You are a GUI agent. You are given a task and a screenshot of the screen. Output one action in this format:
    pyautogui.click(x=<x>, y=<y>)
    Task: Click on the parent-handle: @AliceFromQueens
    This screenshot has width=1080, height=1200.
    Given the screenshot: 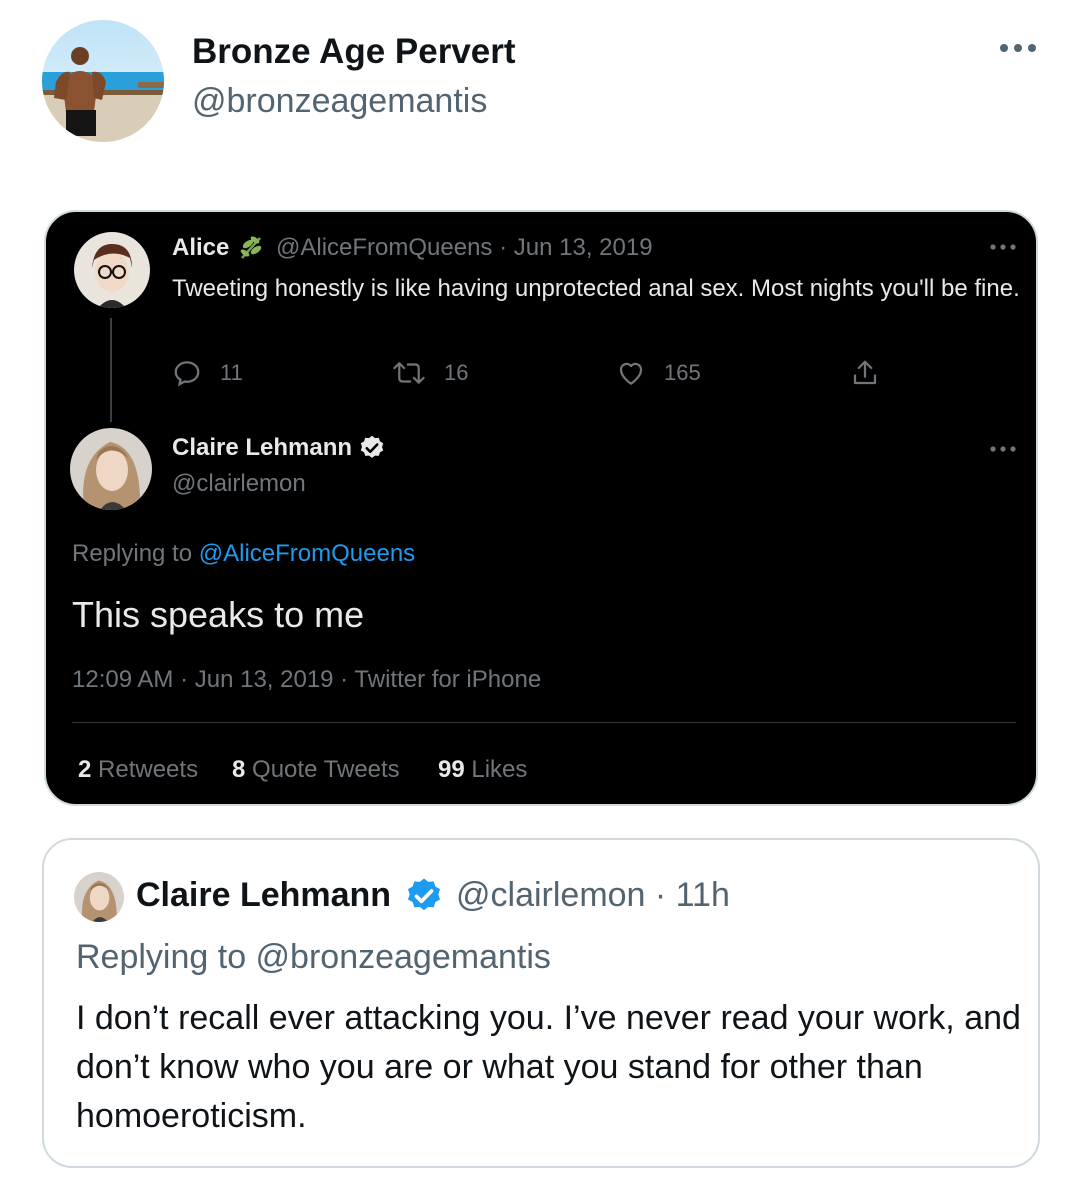 What is the action you would take?
    pyautogui.click(x=384, y=247)
    